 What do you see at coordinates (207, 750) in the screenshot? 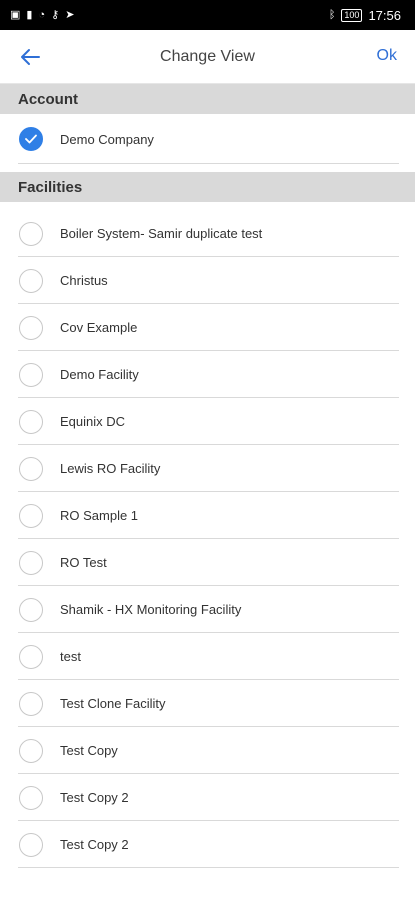
I see `list-item: Test Copy` at bounding box center [207, 750].